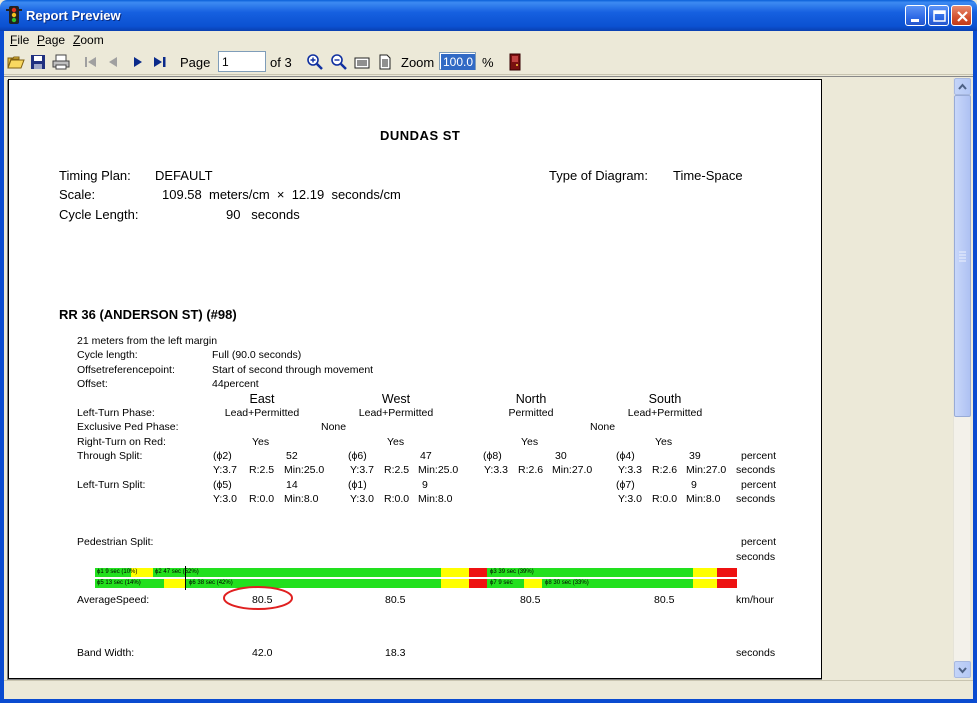 The width and height of the screenshot is (977, 703). What do you see at coordinates (385, 62) in the screenshot?
I see `whole-page-icon` at bounding box center [385, 62].